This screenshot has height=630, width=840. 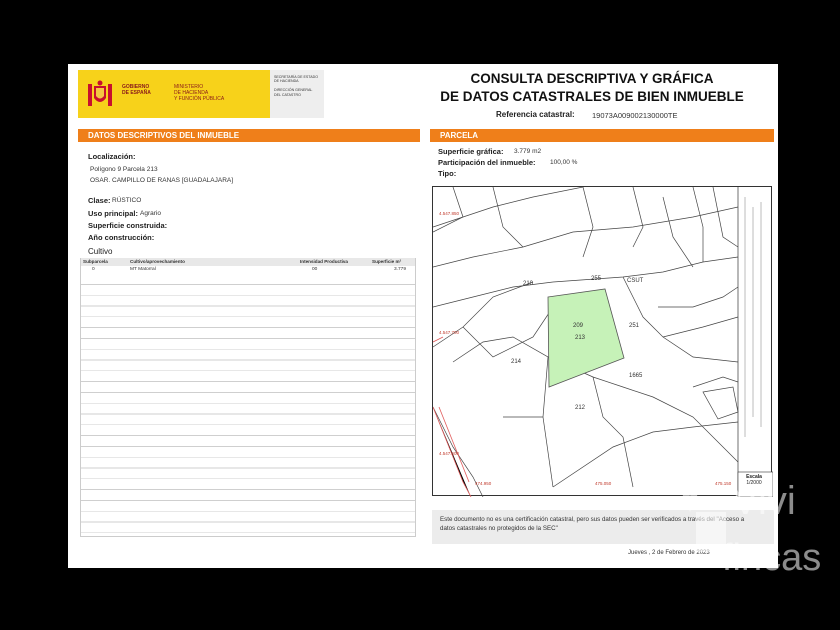 I want to click on parcel-label: 213, so click(x=580, y=338).